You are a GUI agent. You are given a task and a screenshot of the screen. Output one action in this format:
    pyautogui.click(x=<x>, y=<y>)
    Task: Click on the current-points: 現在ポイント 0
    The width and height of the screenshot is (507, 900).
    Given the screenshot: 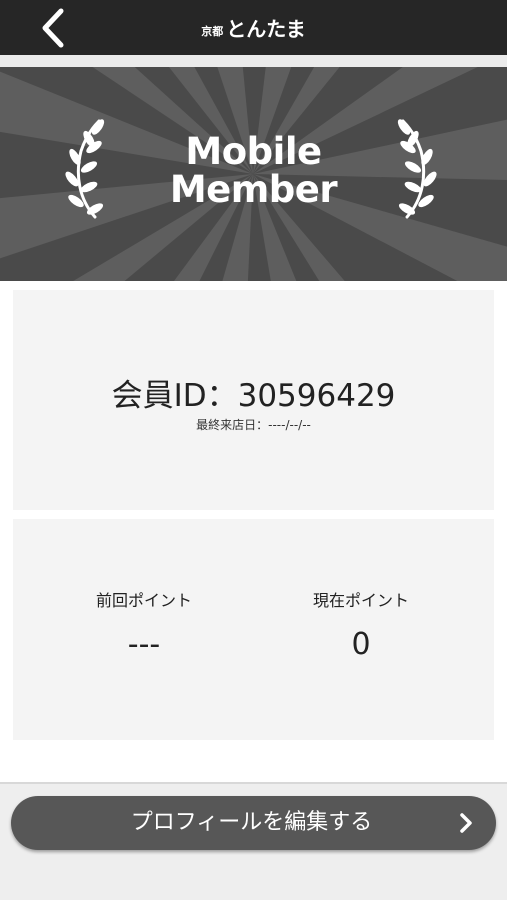 What is the action you would take?
    pyautogui.click(x=361, y=627)
    